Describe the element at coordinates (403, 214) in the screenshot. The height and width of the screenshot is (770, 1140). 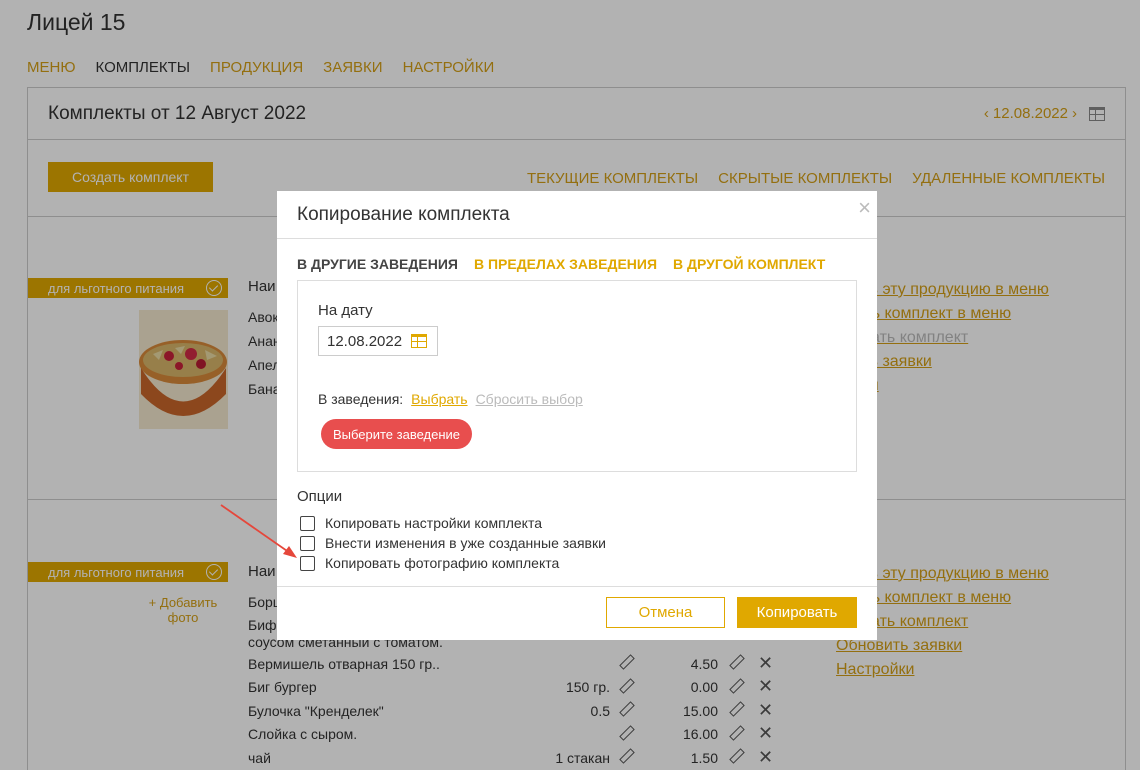
I see `dialog-title: Копирование комплекта` at that location.